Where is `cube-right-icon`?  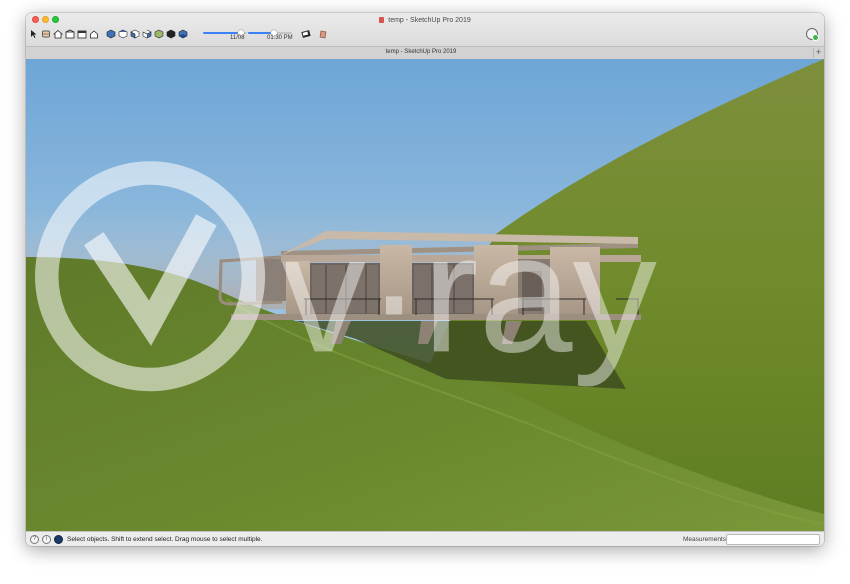
cube-right-icon is located at coordinates (147, 34).